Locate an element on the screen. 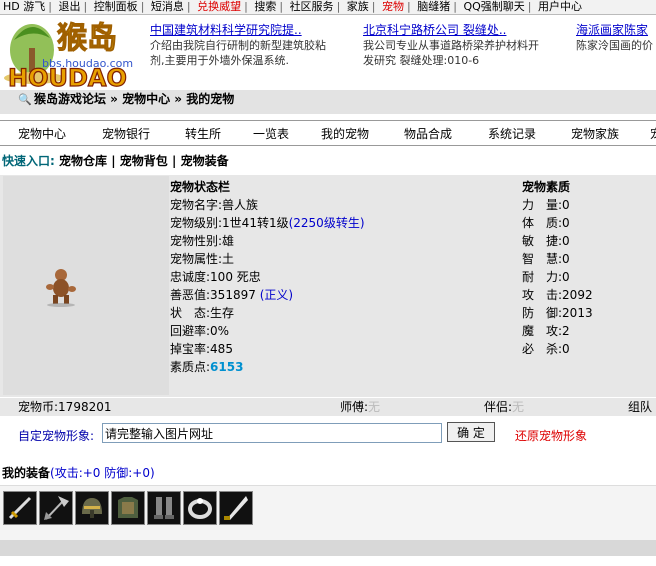  equipment-header: 我的装备(攻击:+0 防御:+0) is located at coordinates (78, 472).